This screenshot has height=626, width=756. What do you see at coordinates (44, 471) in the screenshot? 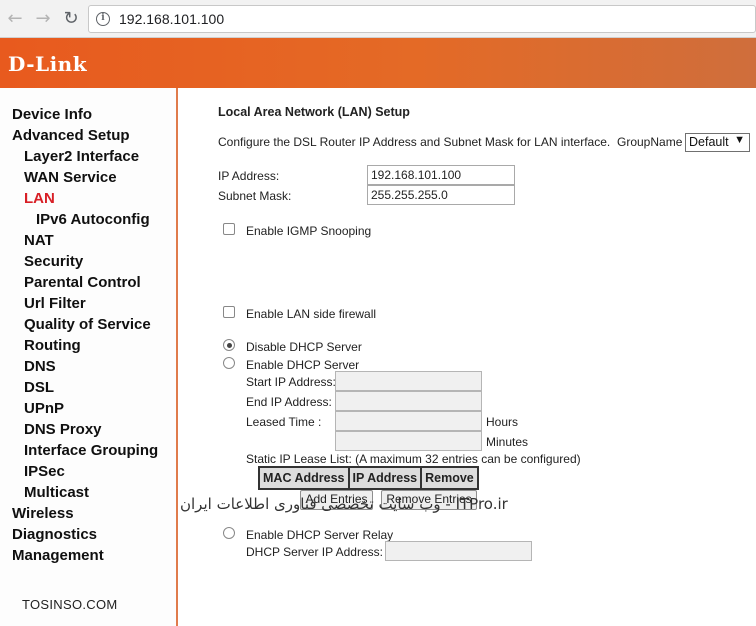
I see `sidebar-item-ipsec: IPSec` at bounding box center [44, 471].